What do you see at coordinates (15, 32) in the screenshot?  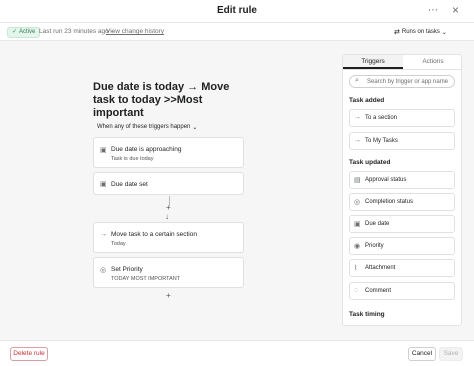 I see `check-icon: ✓` at bounding box center [15, 32].